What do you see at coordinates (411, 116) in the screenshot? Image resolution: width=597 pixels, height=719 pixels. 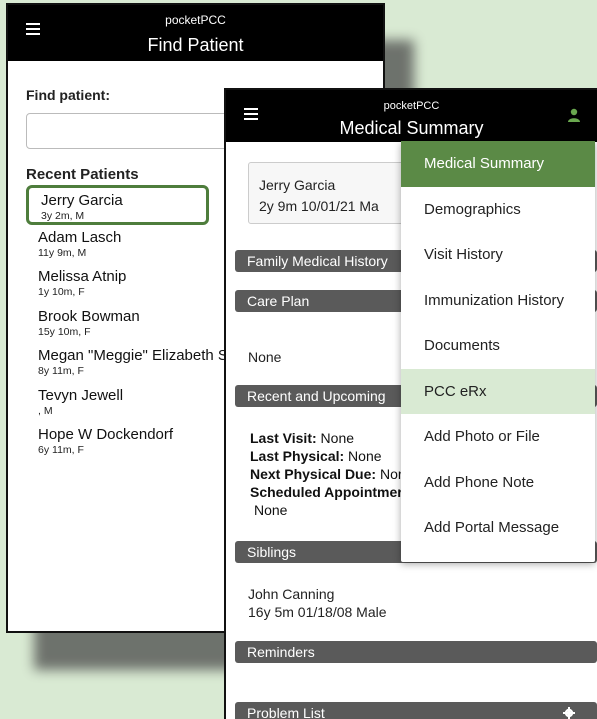 I see `summary-app-bar: pocketPCC Medical Summary` at bounding box center [411, 116].